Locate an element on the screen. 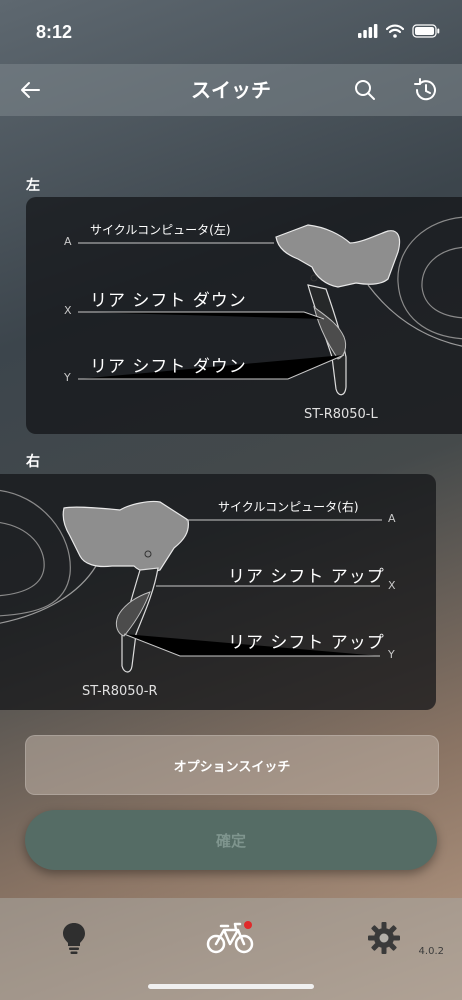  home-indicator is located at coordinates (231, 986).